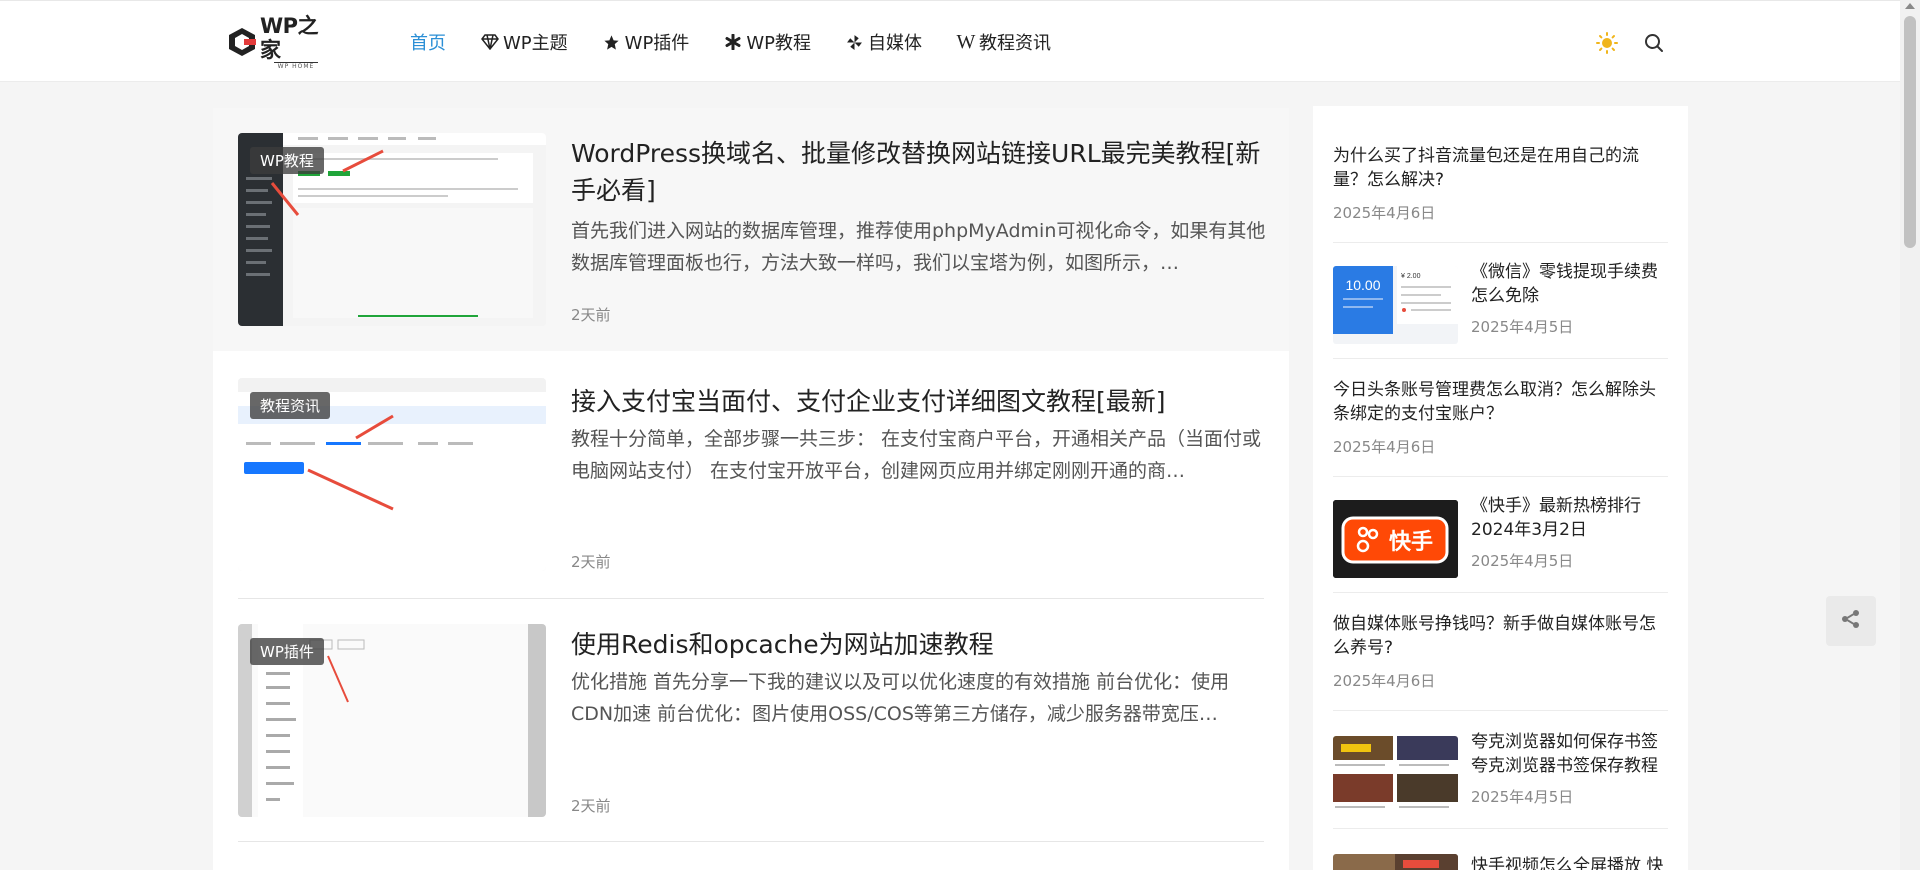 The image size is (1920, 870). What do you see at coordinates (751, 841) in the screenshot?
I see `post-divider` at bounding box center [751, 841].